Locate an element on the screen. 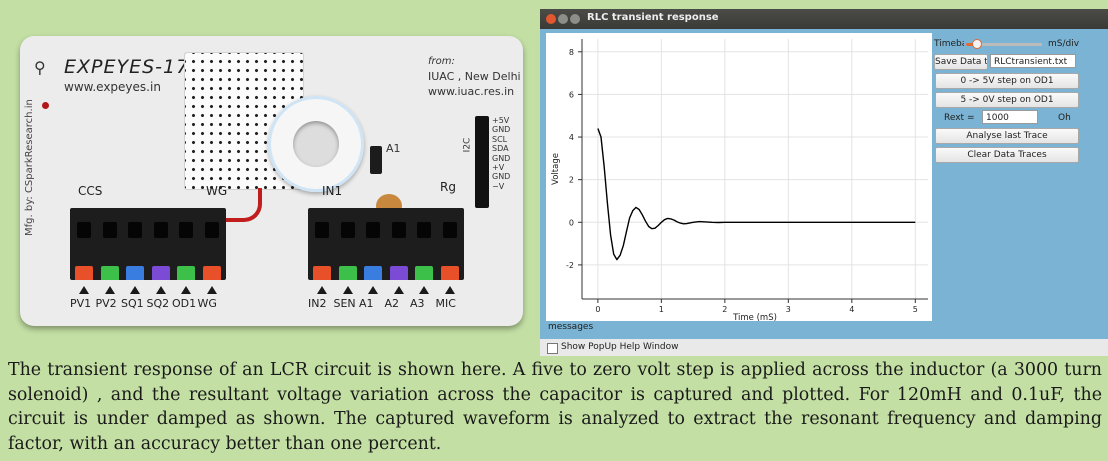 This screenshot has height=461, width=1108. step-up-button: 0 -> 5V step on OD1 is located at coordinates (1007, 81).